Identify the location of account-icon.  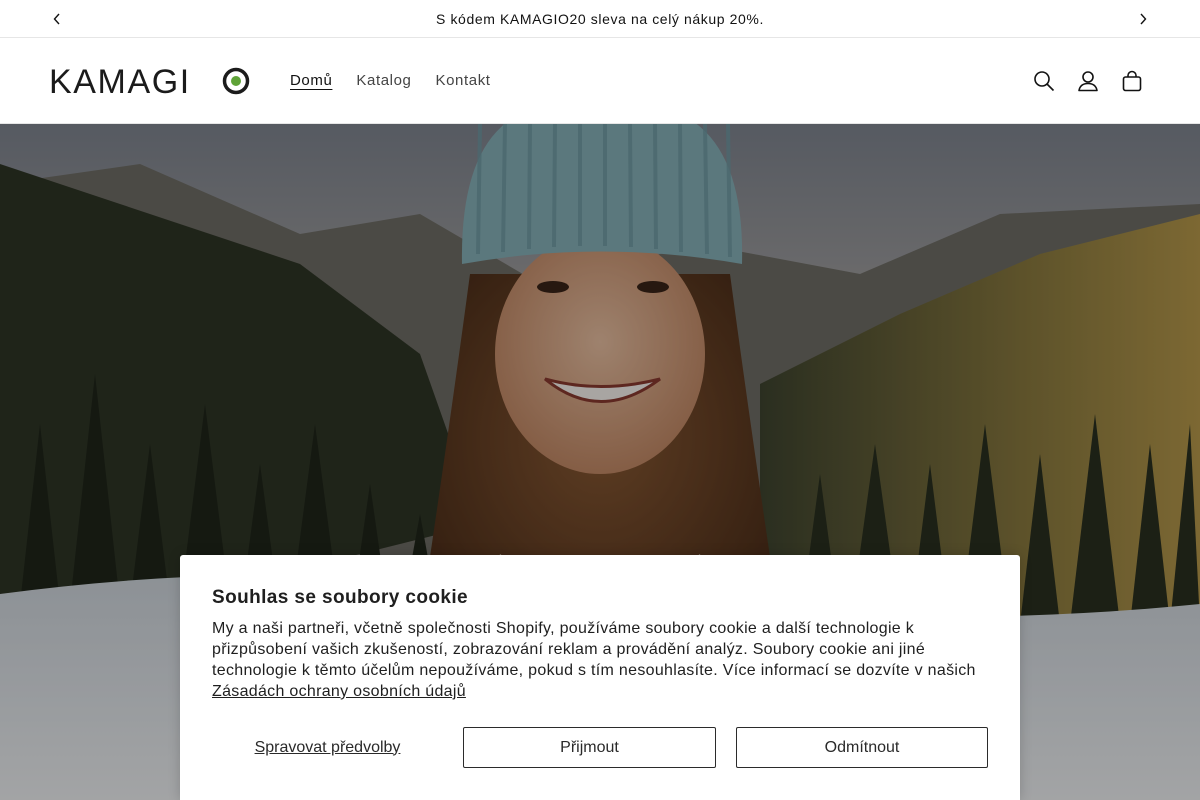
(1088, 81).